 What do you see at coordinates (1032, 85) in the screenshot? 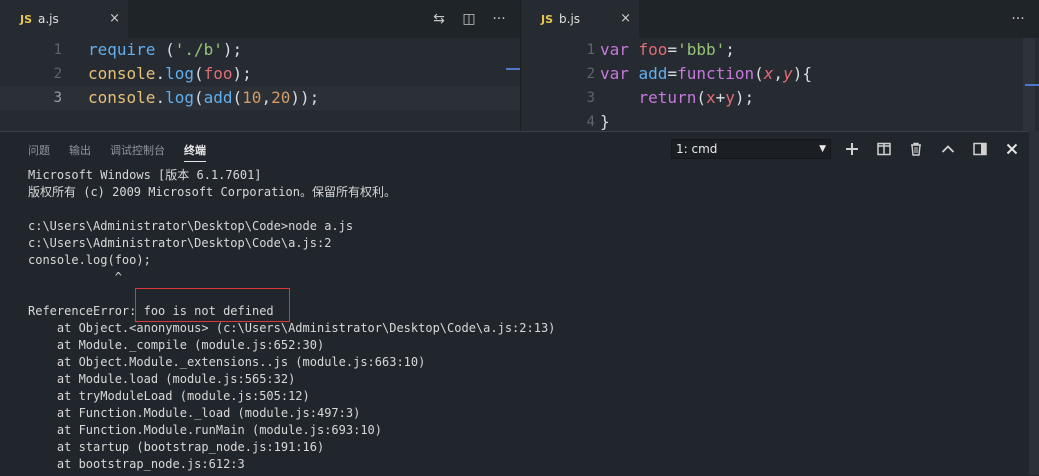
I see `overview-ruler-mark` at bounding box center [1032, 85].